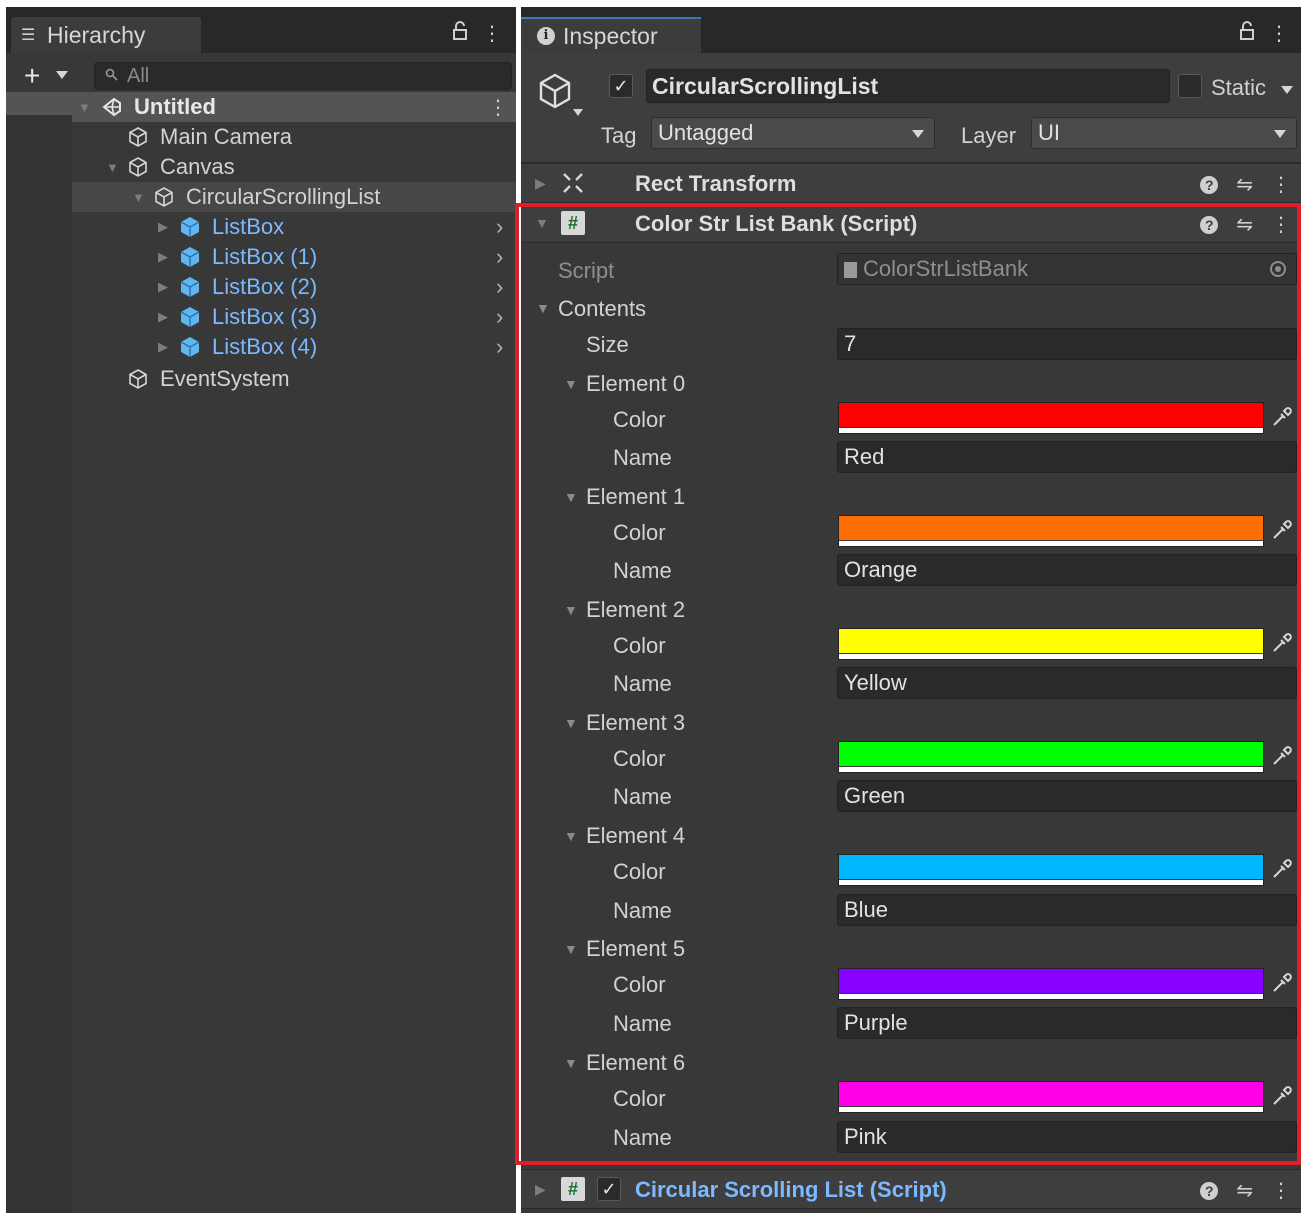 The height and width of the screenshot is (1213, 1301). Describe the element at coordinates (1067, 457) in the screenshot. I see `name-input: Red` at that location.